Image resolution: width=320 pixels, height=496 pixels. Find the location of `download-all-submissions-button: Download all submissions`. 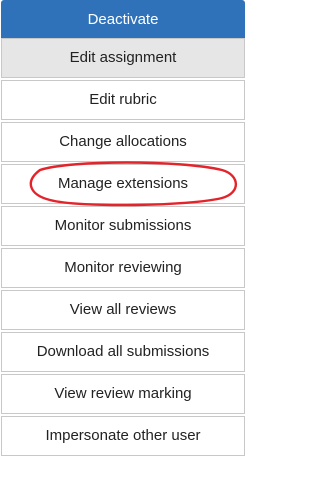

download-all-submissions-button: Download all submissions is located at coordinates (123, 352).